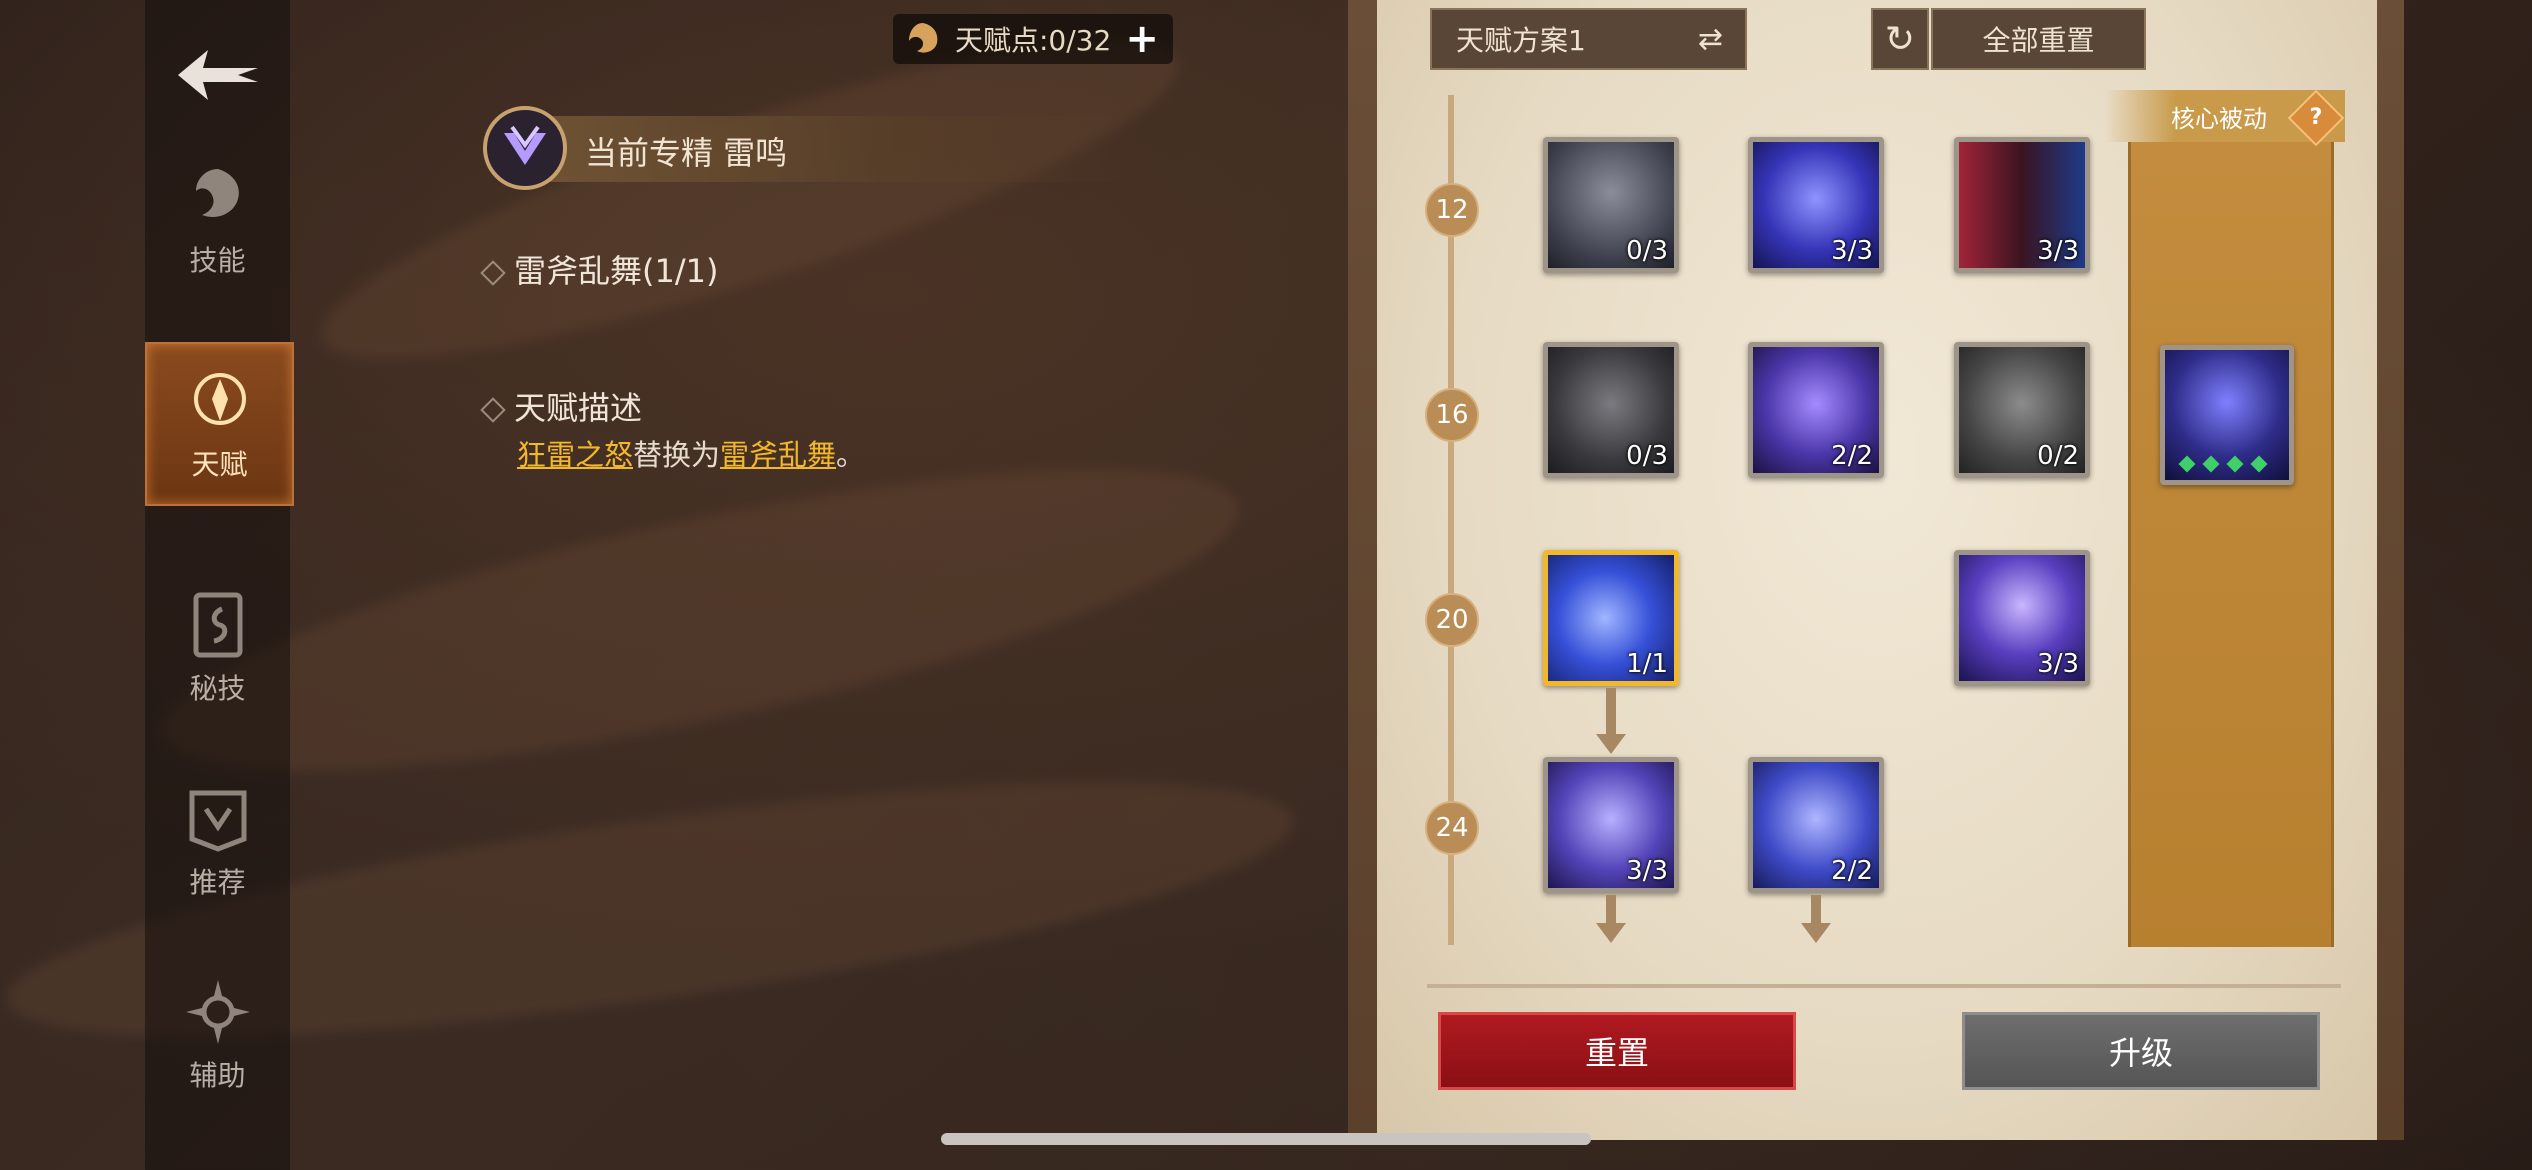 The height and width of the screenshot is (1170, 2532). Describe the element at coordinates (217, 625) in the screenshot. I see `secret-skill-icon` at that location.